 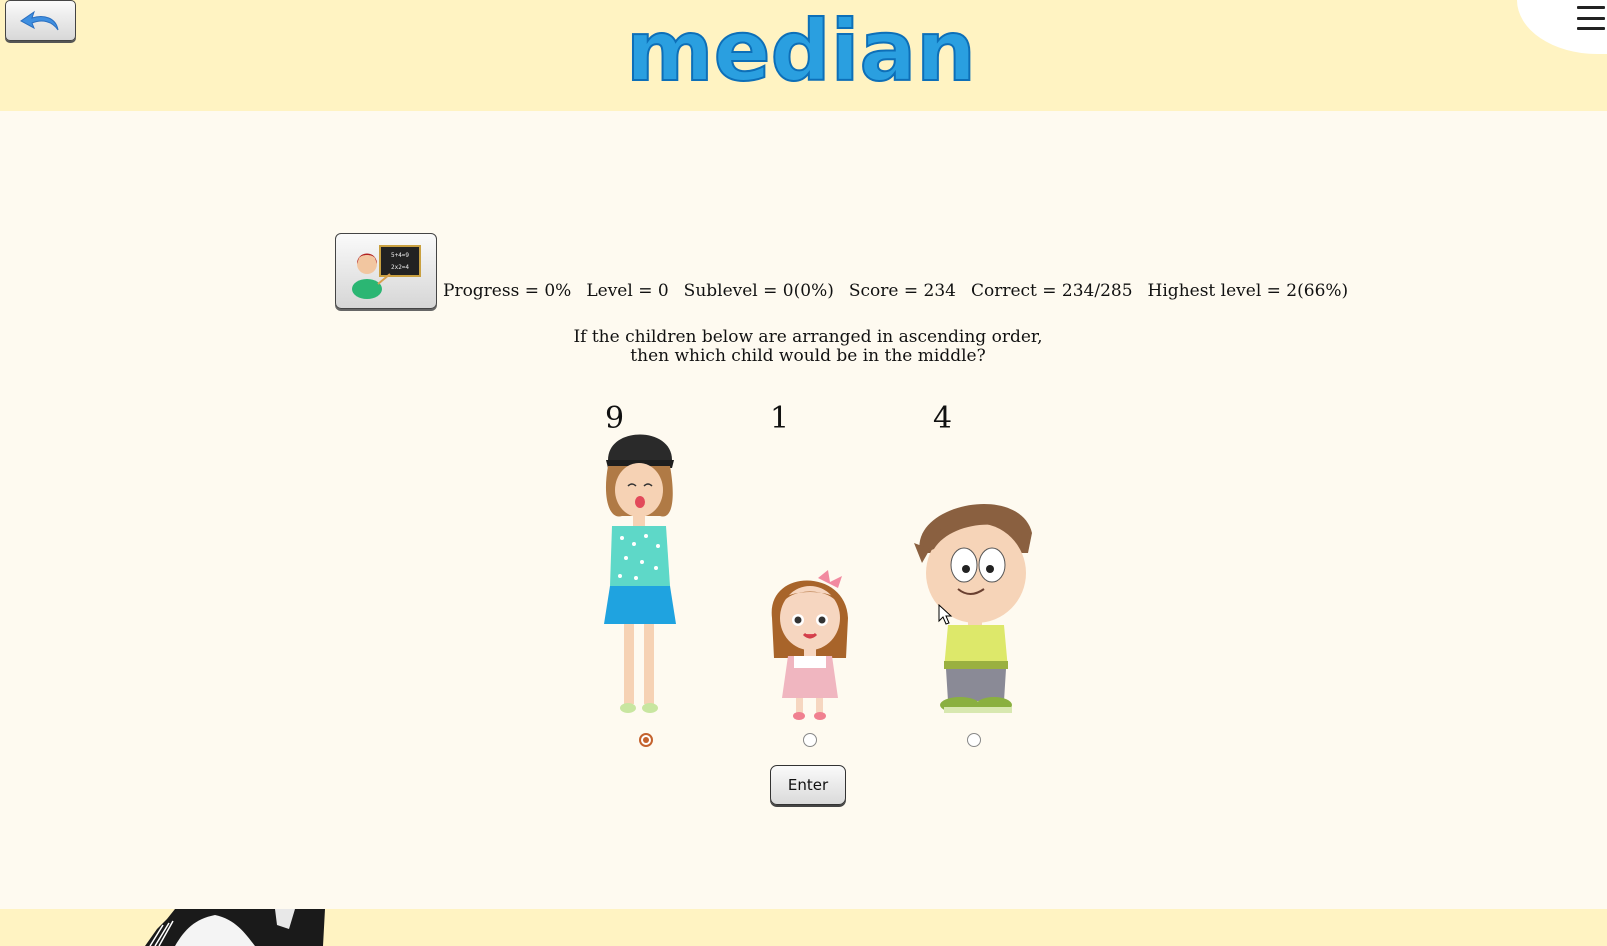 I want to click on tall-girl-figure, so click(x=645, y=570).